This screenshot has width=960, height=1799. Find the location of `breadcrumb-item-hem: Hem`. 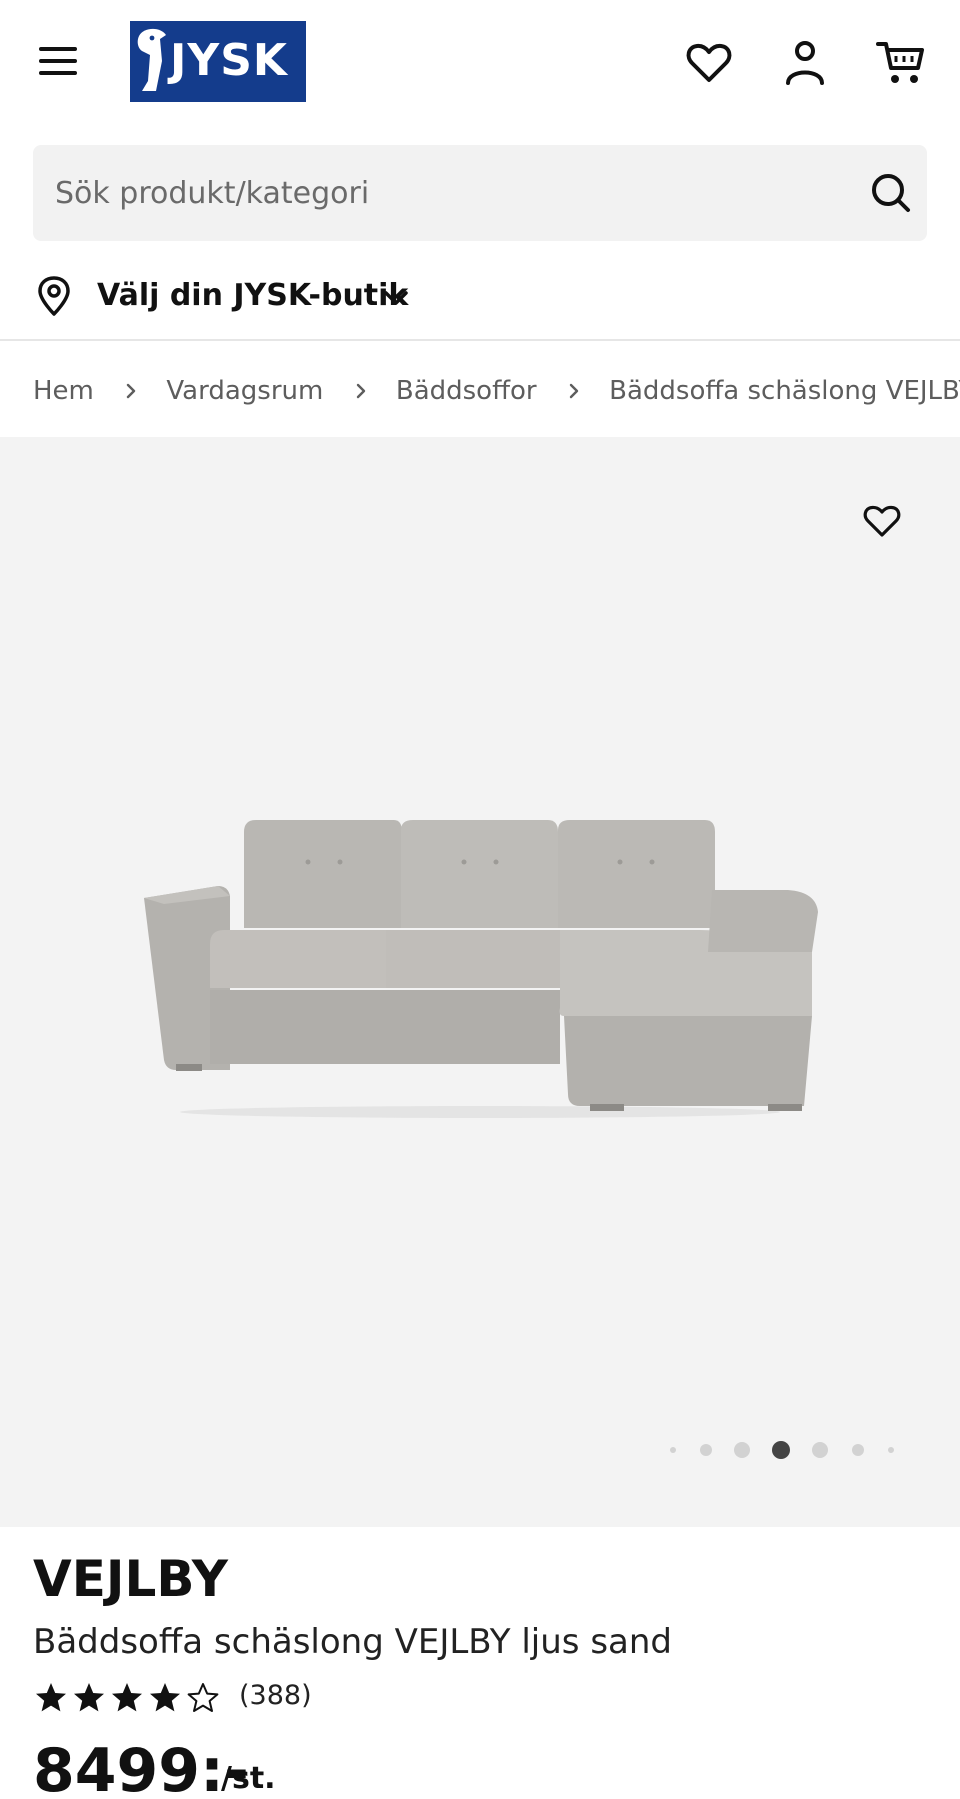

breadcrumb-item-hem: Hem is located at coordinates (63, 391).